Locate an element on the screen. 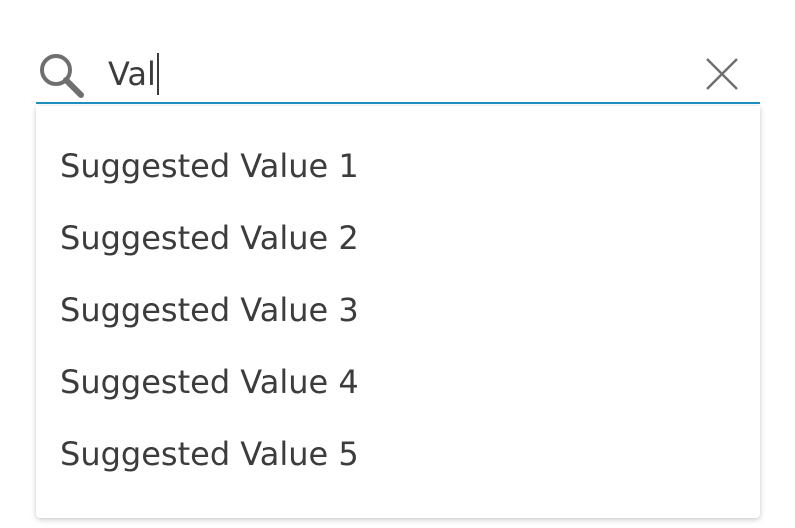 The width and height of the screenshot is (795, 528). list-item: Suggested Value 2 is located at coordinates (398, 238).